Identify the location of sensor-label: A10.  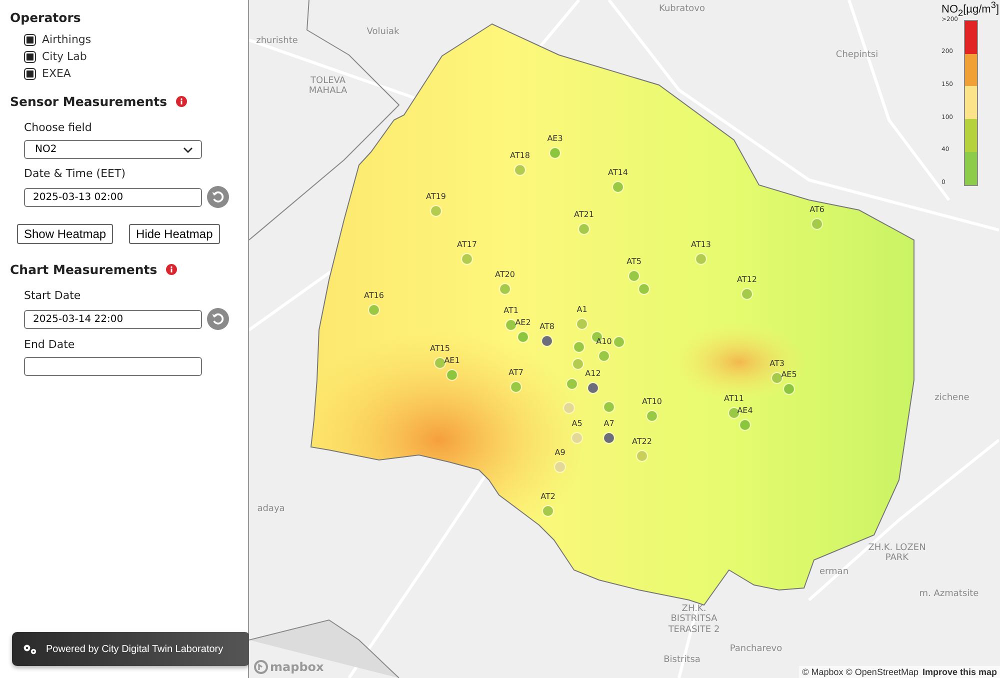
(604, 341).